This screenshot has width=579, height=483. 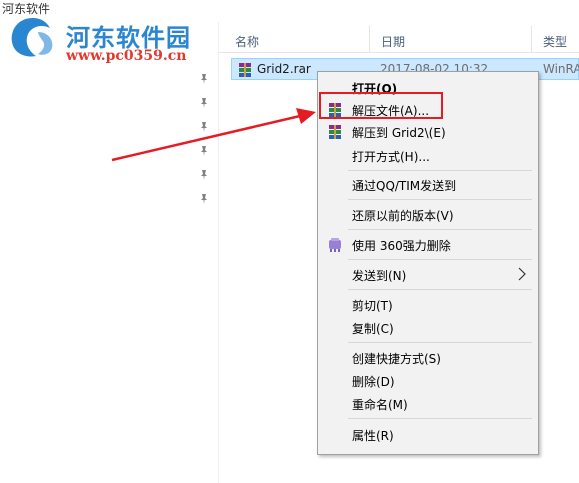 What do you see at coordinates (428, 328) in the screenshot?
I see `menu-item-copy: 复制(C)` at bounding box center [428, 328].